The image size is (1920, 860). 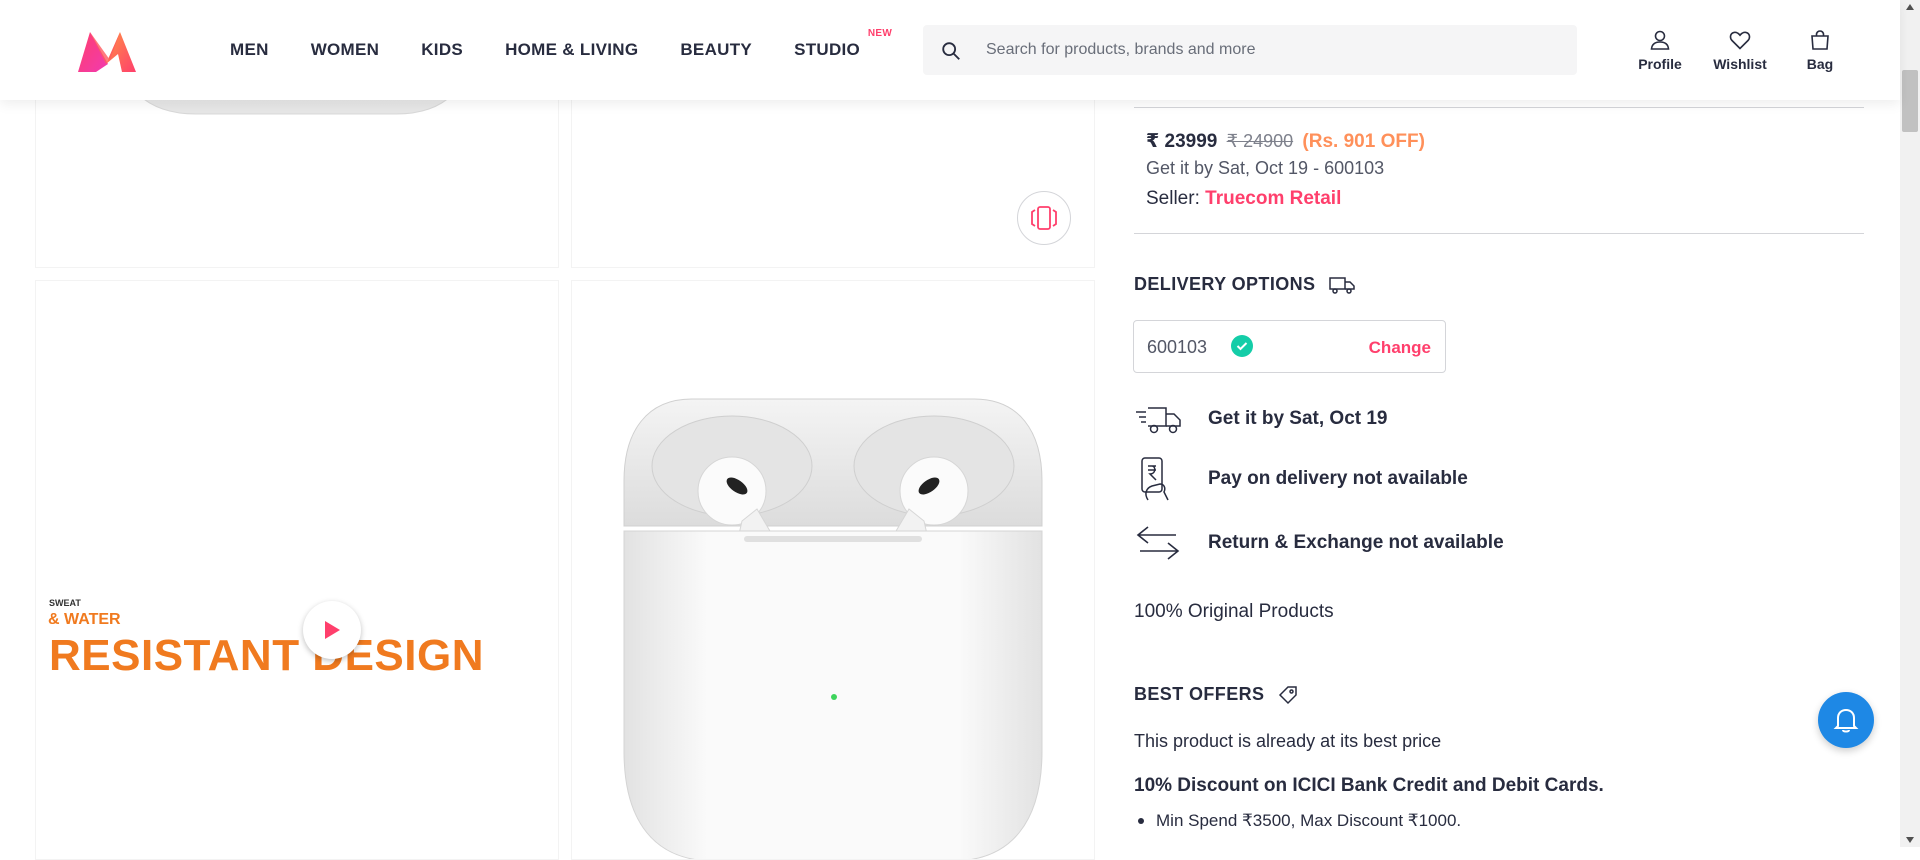 I want to click on offer-bullet-text: Min Spend ₹3500, Max Discount ₹1000., so click(x=1309, y=820).